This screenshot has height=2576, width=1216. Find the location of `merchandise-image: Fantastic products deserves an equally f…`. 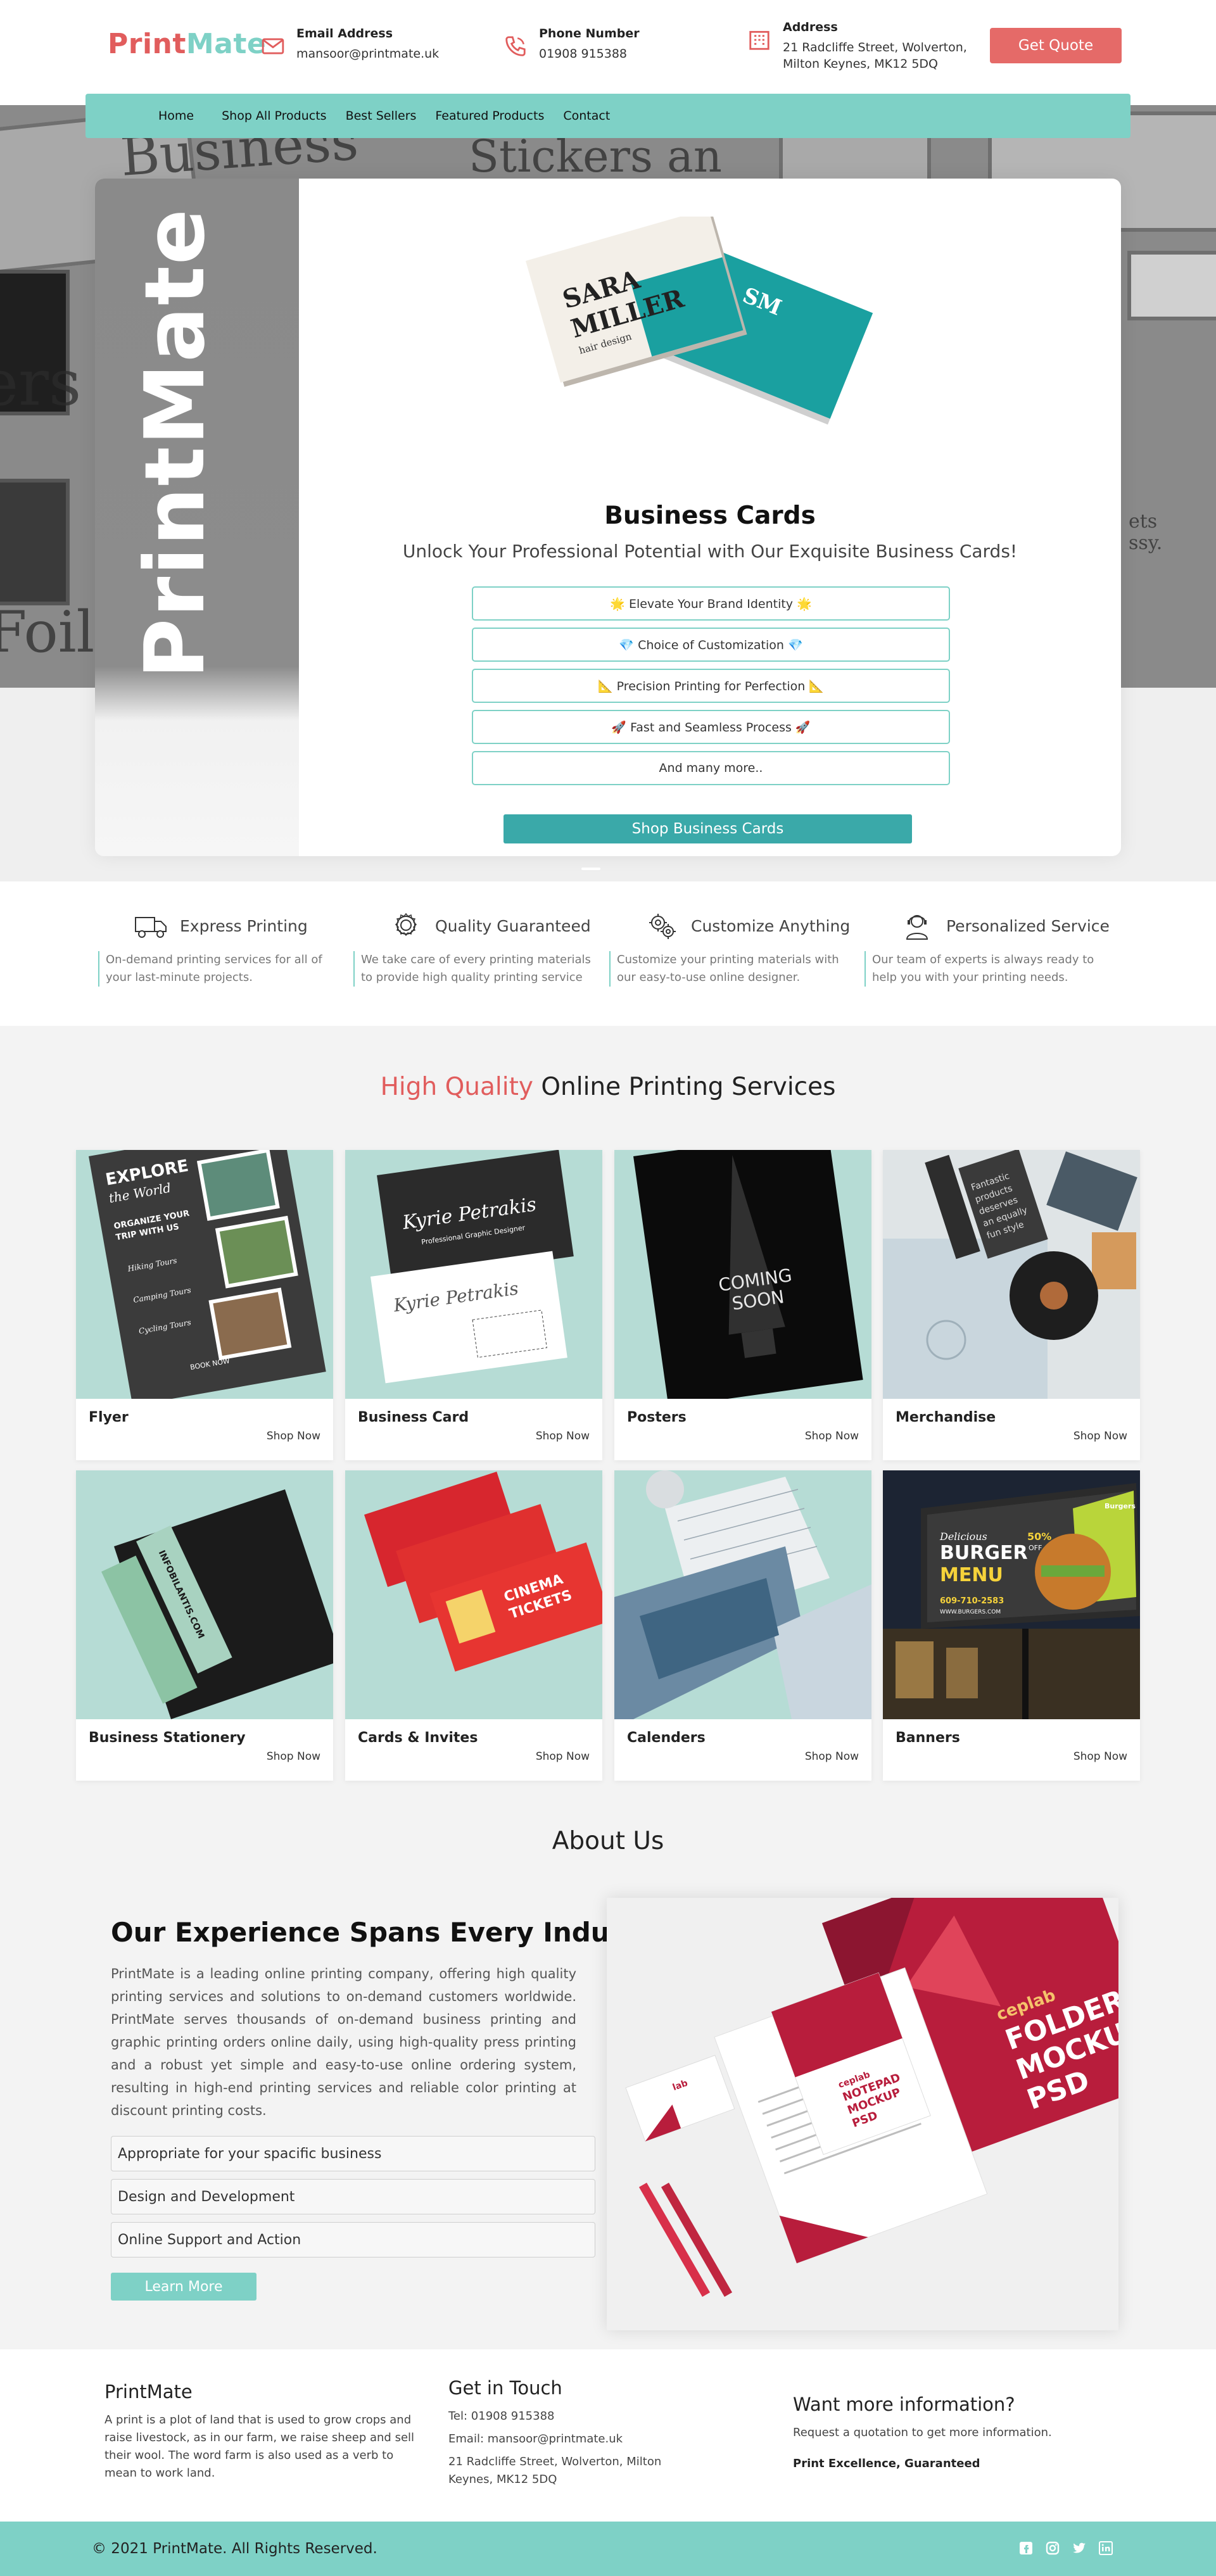

merchandise-image: Fantastic products deserves an equally f… is located at coordinates (1011, 1274).